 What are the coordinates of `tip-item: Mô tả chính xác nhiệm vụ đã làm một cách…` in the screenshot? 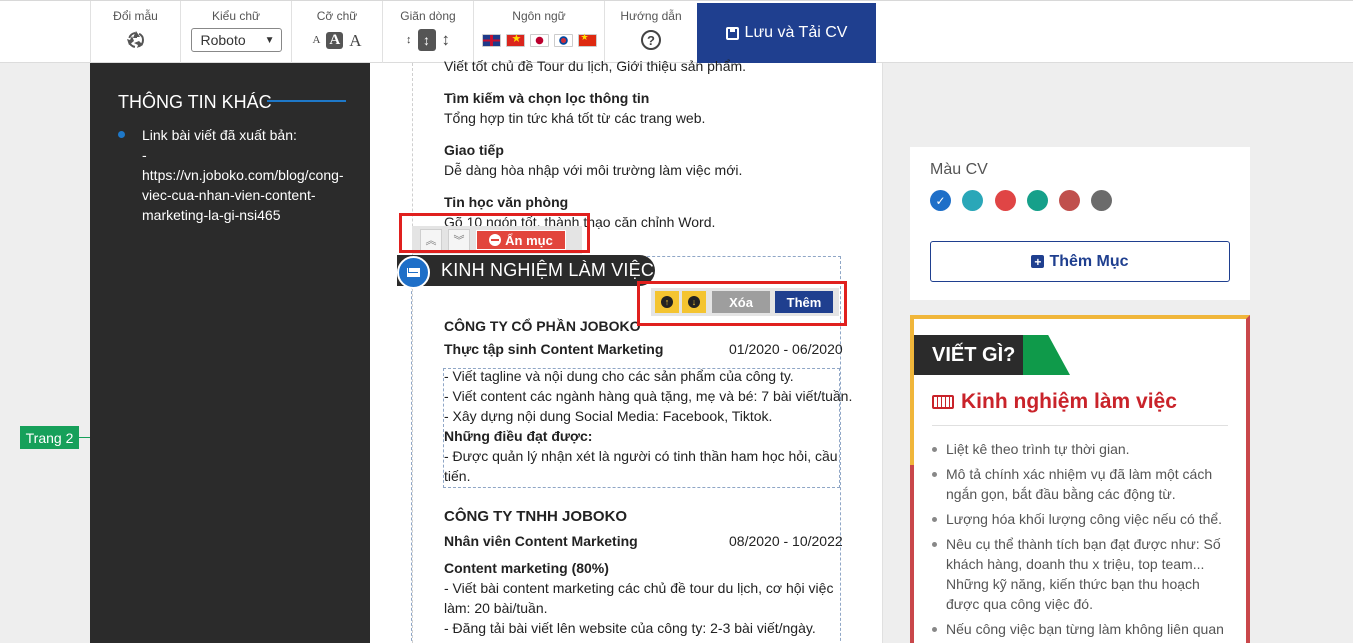 It's located at (1080, 484).